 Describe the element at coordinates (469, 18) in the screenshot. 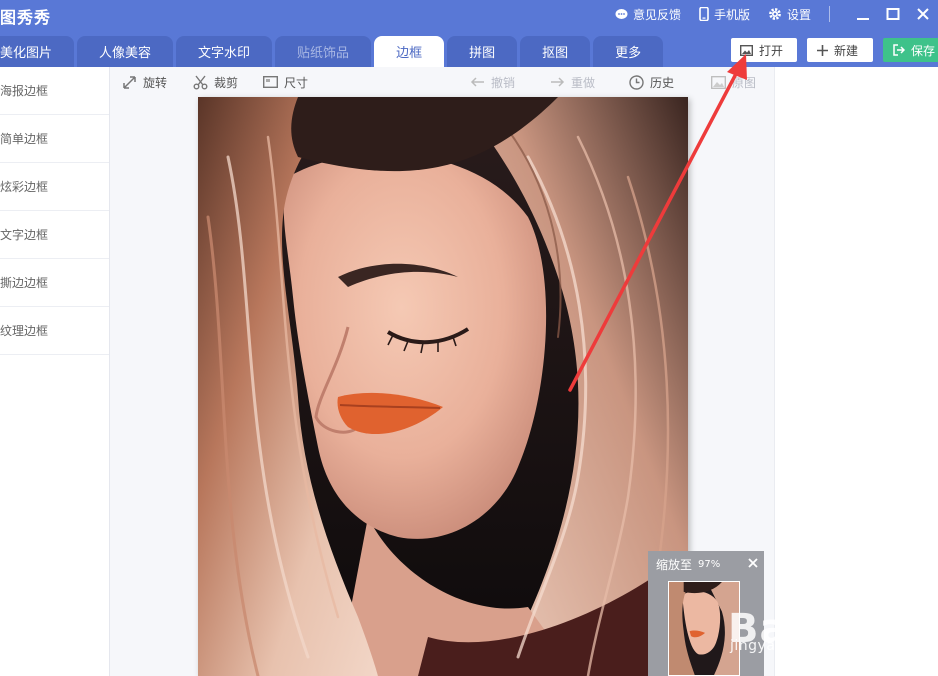

I see `title-bar: 图秀秀 意见反馈 手机版 设置` at that location.